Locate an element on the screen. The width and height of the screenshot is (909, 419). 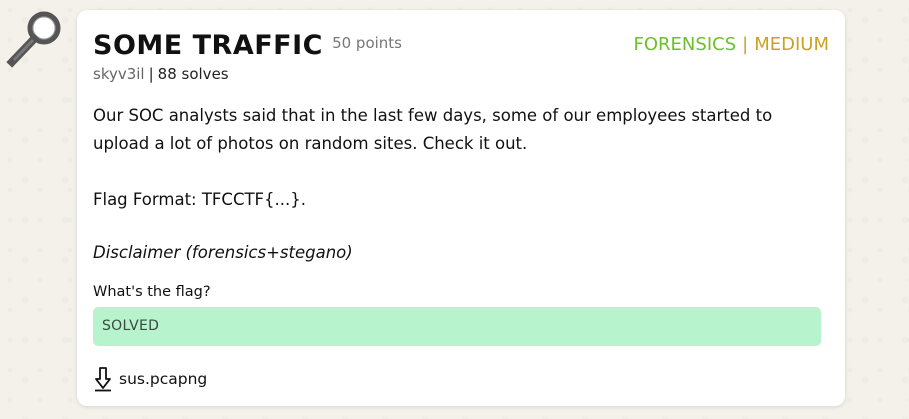
category-tag: FORENSICS is located at coordinates (685, 44).